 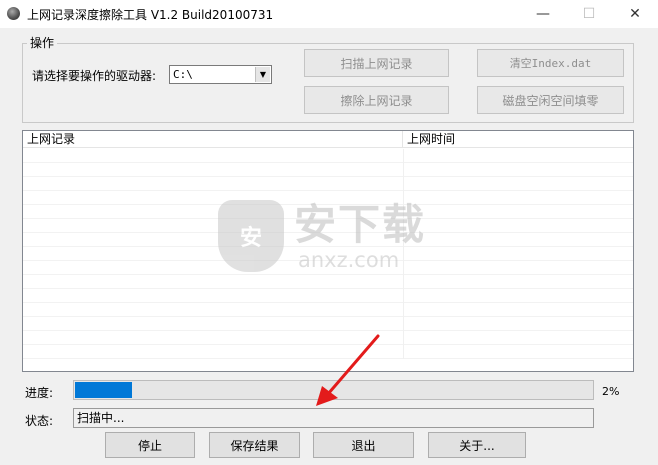 What do you see at coordinates (550, 100) in the screenshot?
I see `wipe-free-space-button: 磁盘空闲空间填零` at bounding box center [550, 100].